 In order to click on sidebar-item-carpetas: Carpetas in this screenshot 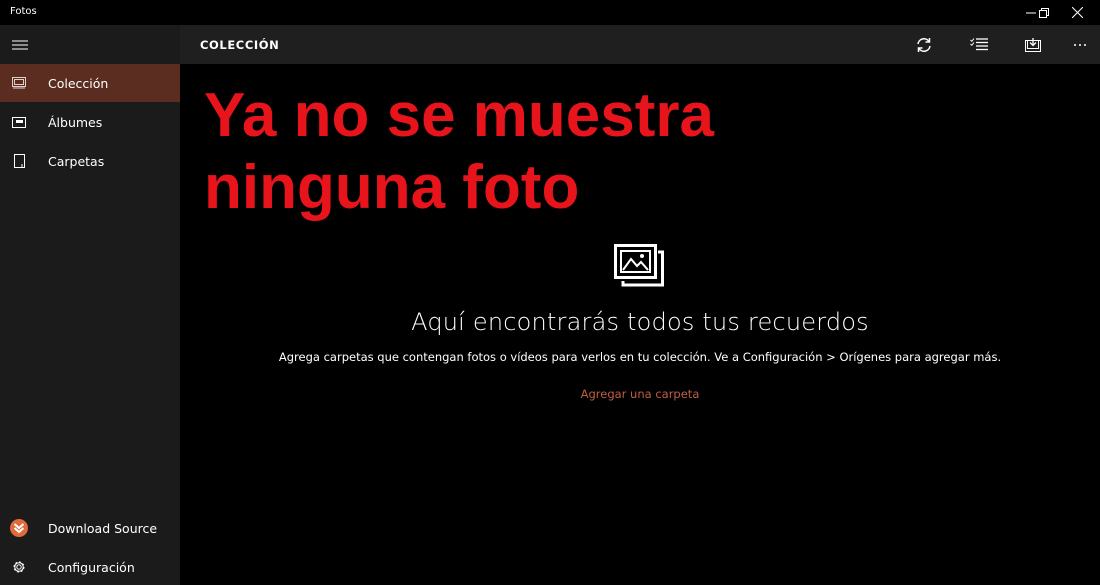, I will do `click(90, 161)`.